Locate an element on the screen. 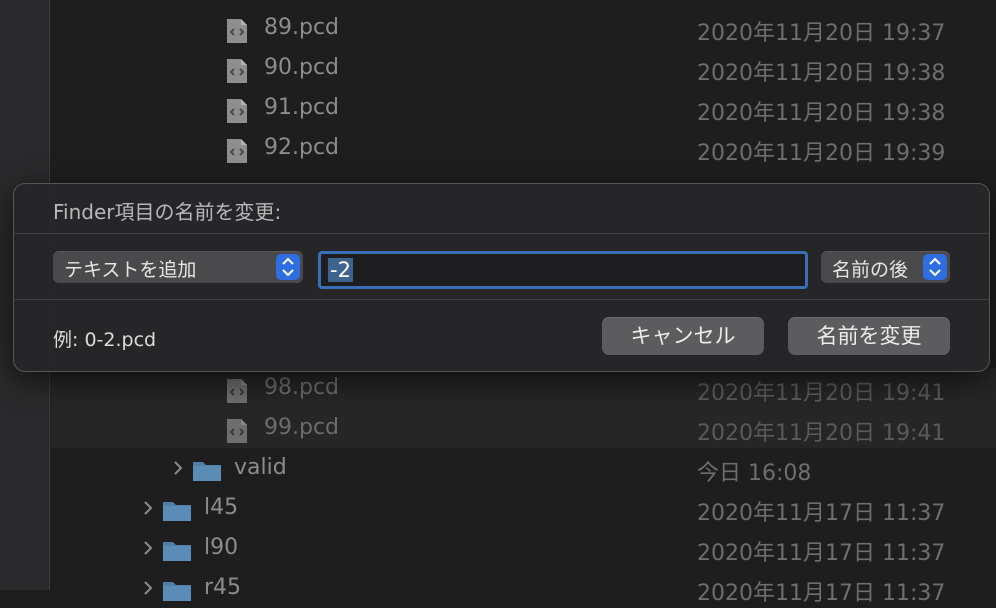 Image resolution: width=996 pixels, height=608 pixels. dialog-title: Finder項目の名前を変更: is located at coordinates (167, 212).